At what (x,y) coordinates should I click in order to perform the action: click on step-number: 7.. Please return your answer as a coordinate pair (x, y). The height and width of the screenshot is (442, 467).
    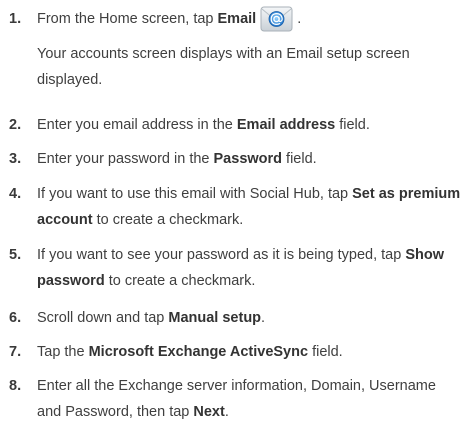
    Looking at the image, I should click on (15, 352).